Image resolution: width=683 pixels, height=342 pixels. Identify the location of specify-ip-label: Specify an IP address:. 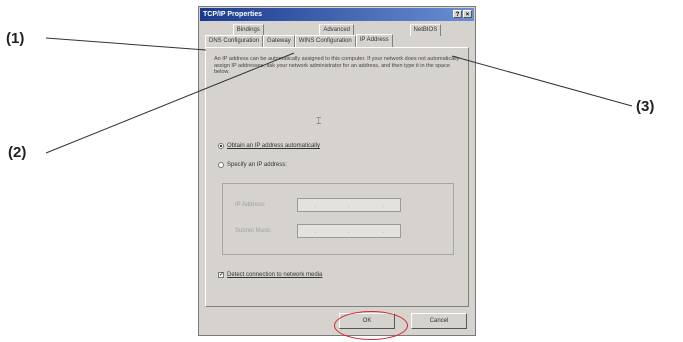
(257, 165).